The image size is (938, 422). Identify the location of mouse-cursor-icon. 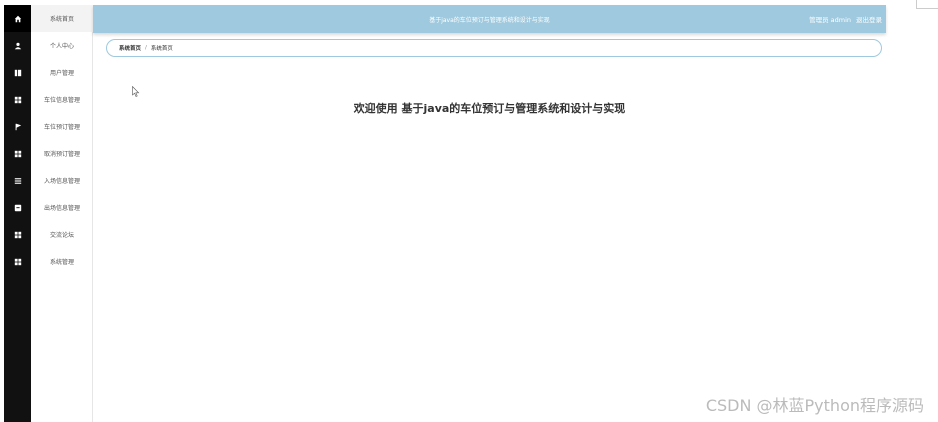
(136, 91).